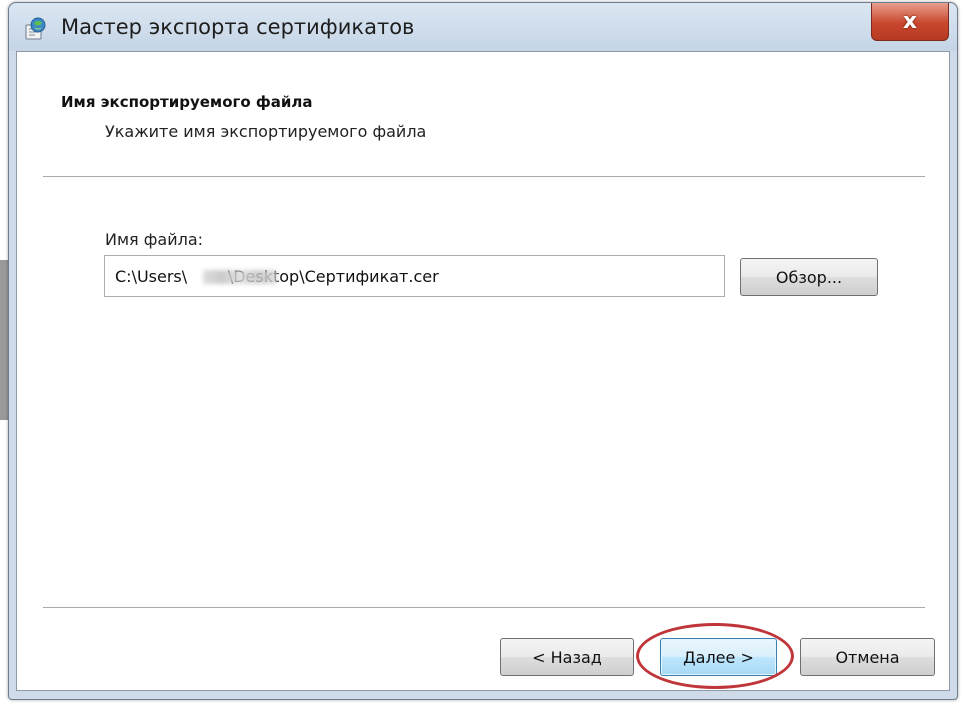 The image size is (963, 704). I want to click on cancel-button: Отмена, so click(867, 657).